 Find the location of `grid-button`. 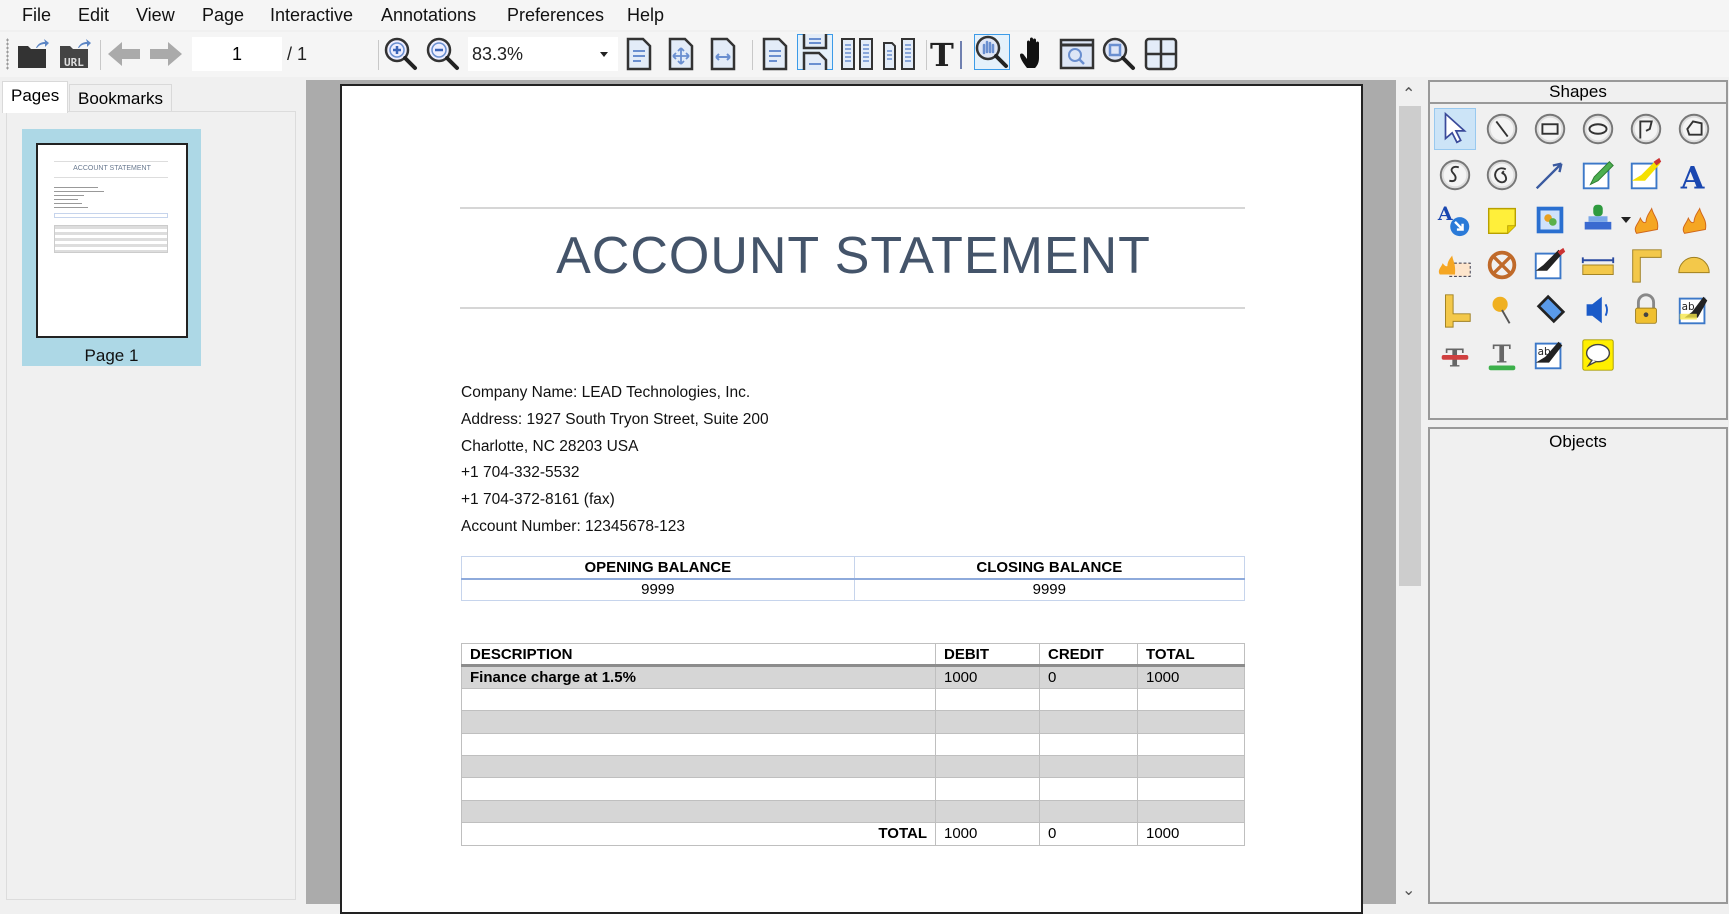

grid-button is located at coordinates (1161, 54).